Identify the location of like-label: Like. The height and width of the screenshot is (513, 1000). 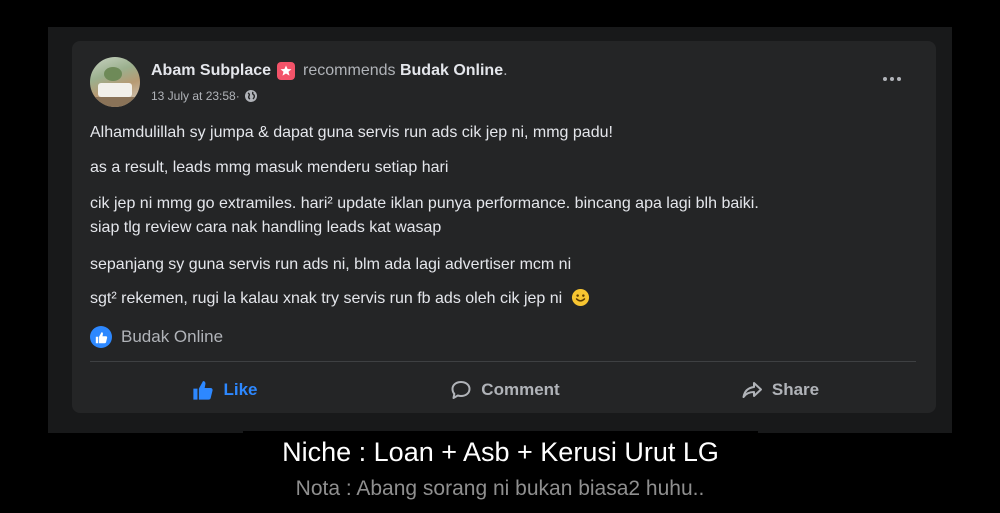
(240, 389).